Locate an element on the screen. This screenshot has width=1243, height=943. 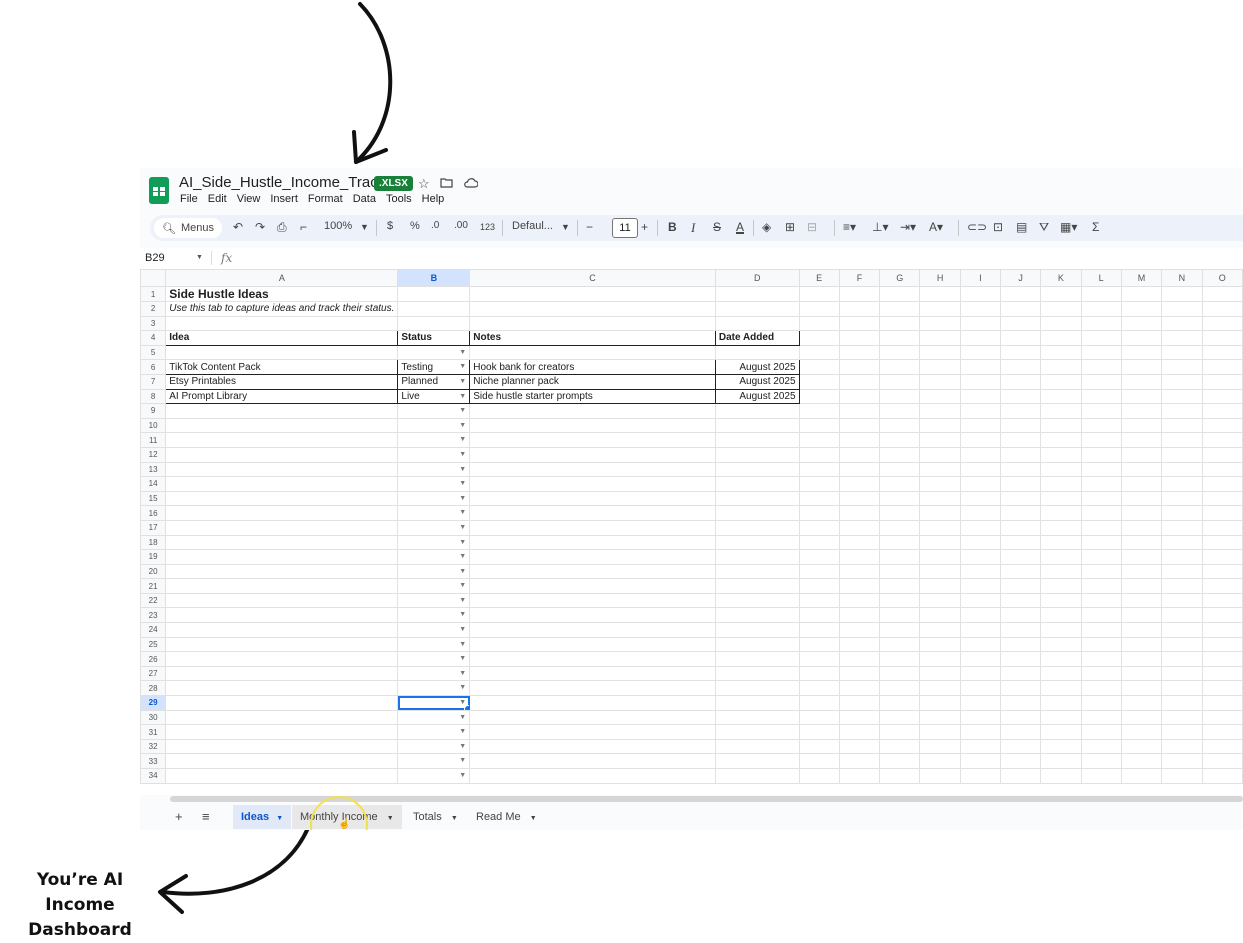
row-header: 27 is located at coordinates (153, 673).